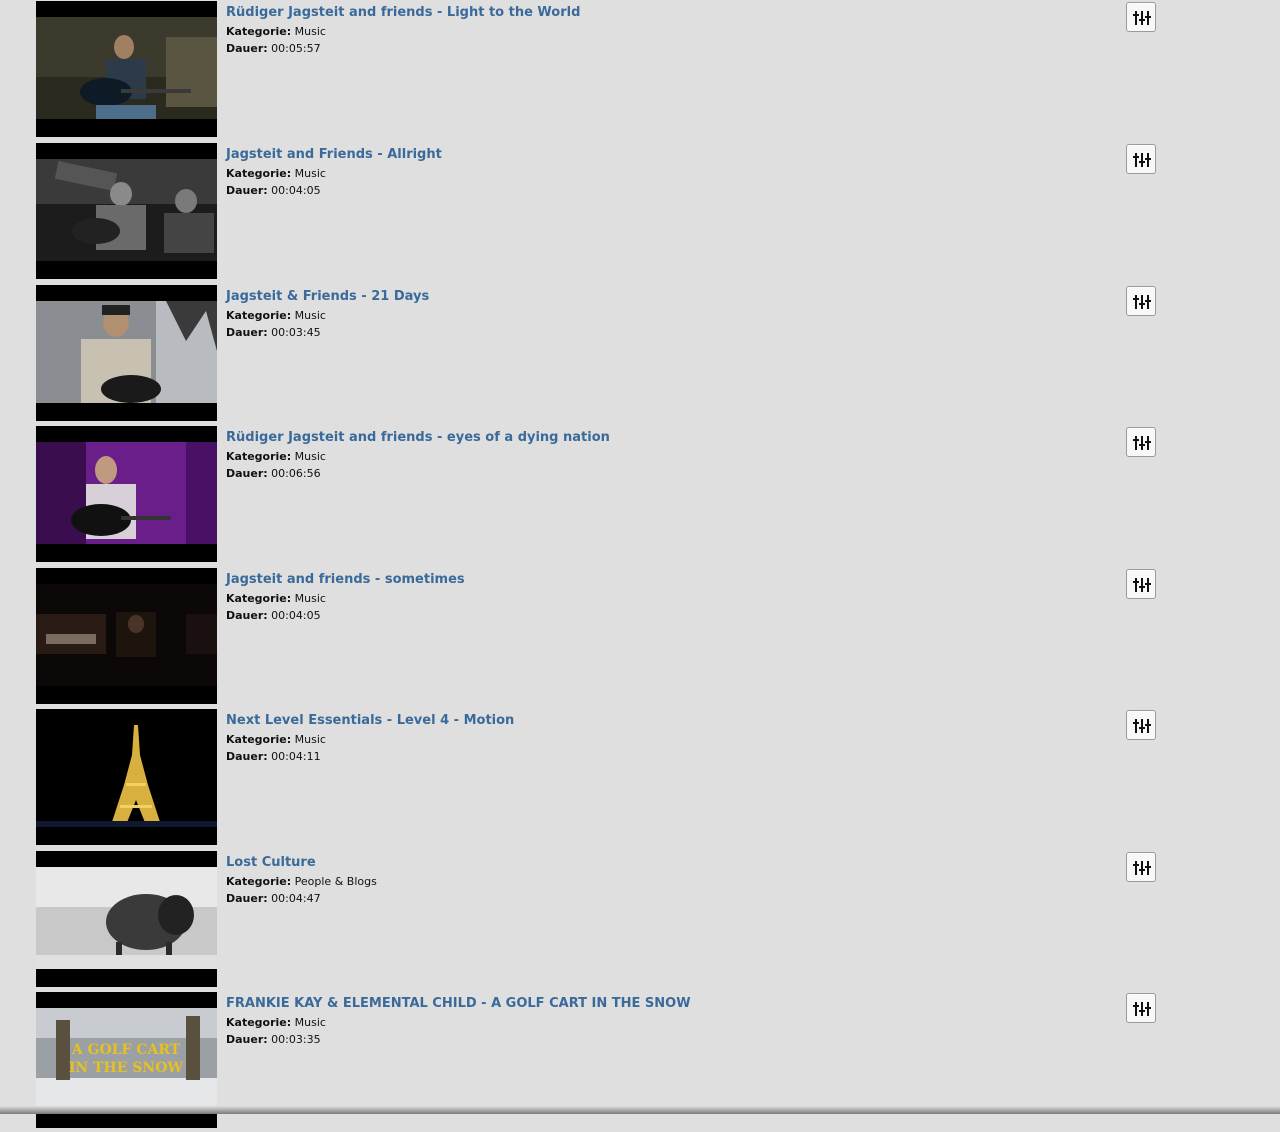 Image resolution: width=1280 pixels, height=1132 pixels. I want to click on duration-value: 00:06:56, so click(296, 473).